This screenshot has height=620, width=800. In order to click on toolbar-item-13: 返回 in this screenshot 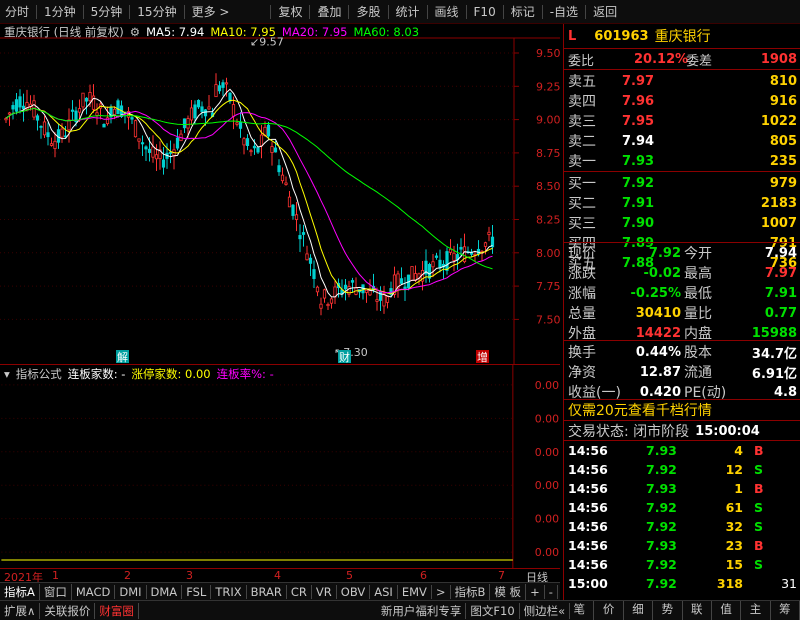, I will do `click(605, 12)`.